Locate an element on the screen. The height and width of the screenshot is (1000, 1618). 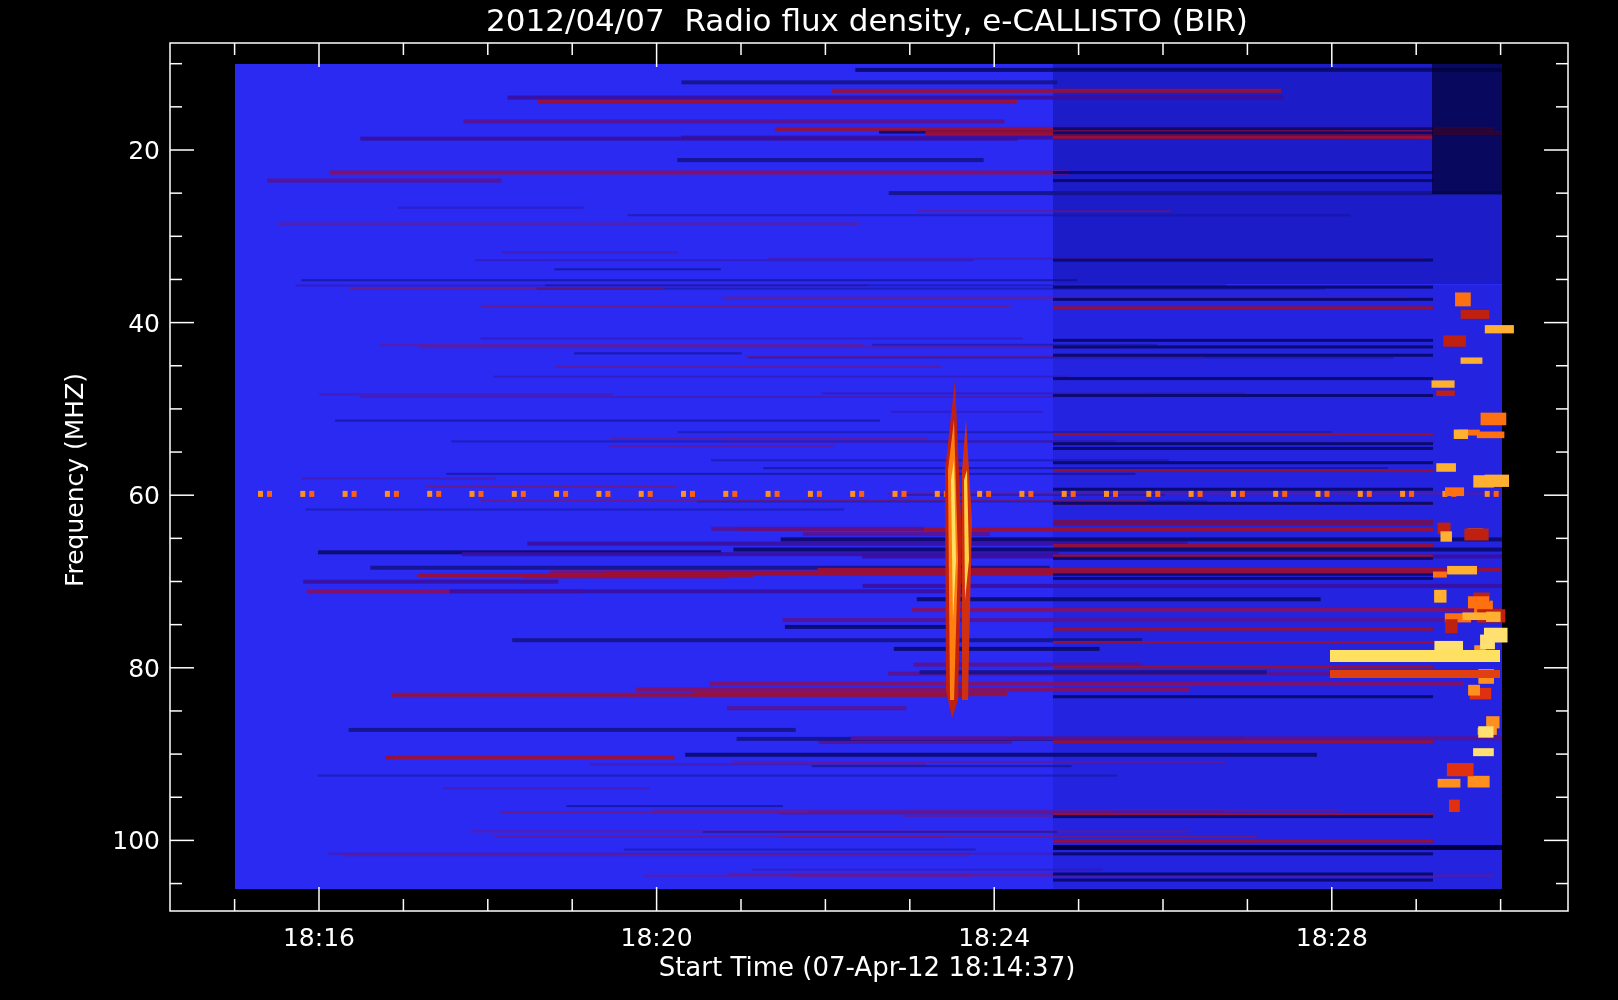
y-tick-label: 100 is located at coordinates (136, 841).